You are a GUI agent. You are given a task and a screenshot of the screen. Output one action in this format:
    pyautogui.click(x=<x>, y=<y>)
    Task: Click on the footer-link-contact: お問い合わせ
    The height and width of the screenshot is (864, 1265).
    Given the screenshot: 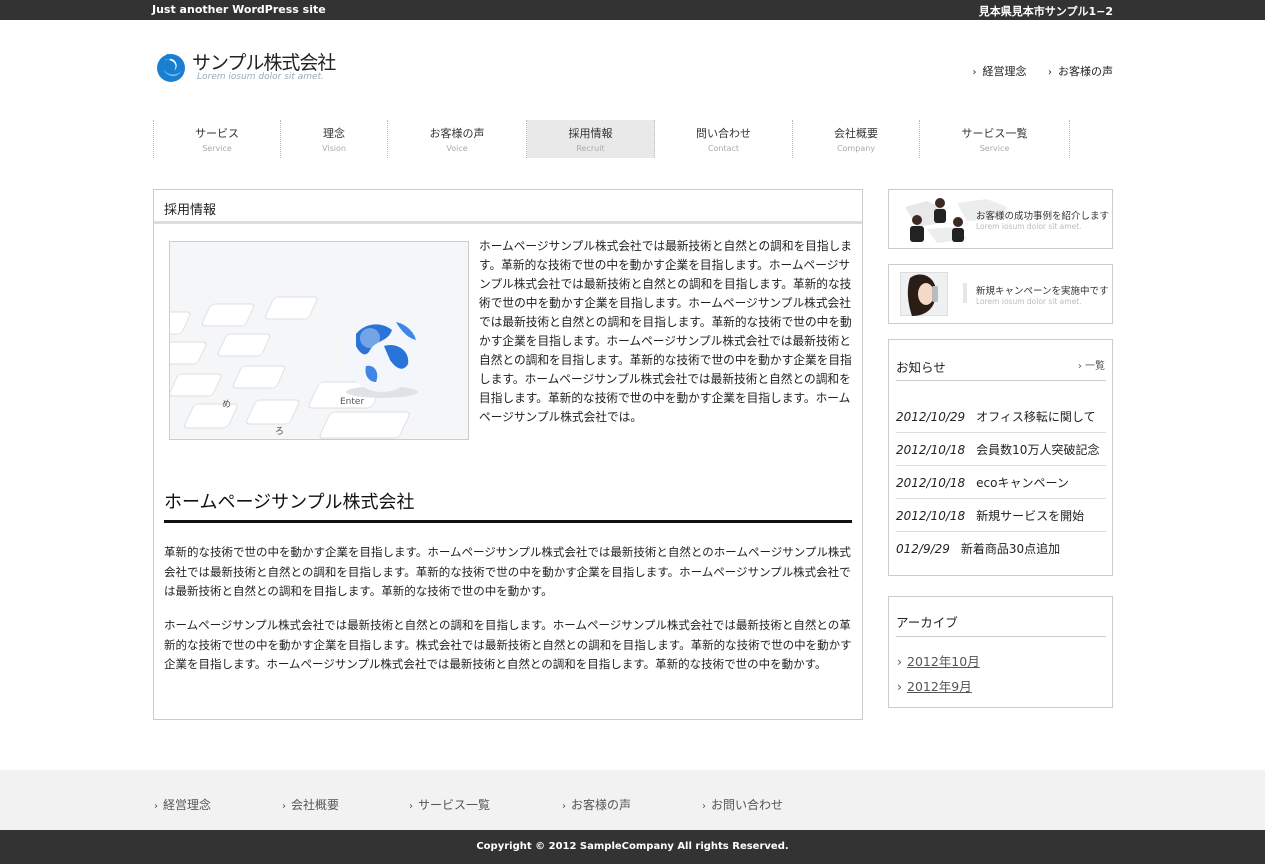 What is the action you would take?
    pyautogui.click(x=742, y=804)
    